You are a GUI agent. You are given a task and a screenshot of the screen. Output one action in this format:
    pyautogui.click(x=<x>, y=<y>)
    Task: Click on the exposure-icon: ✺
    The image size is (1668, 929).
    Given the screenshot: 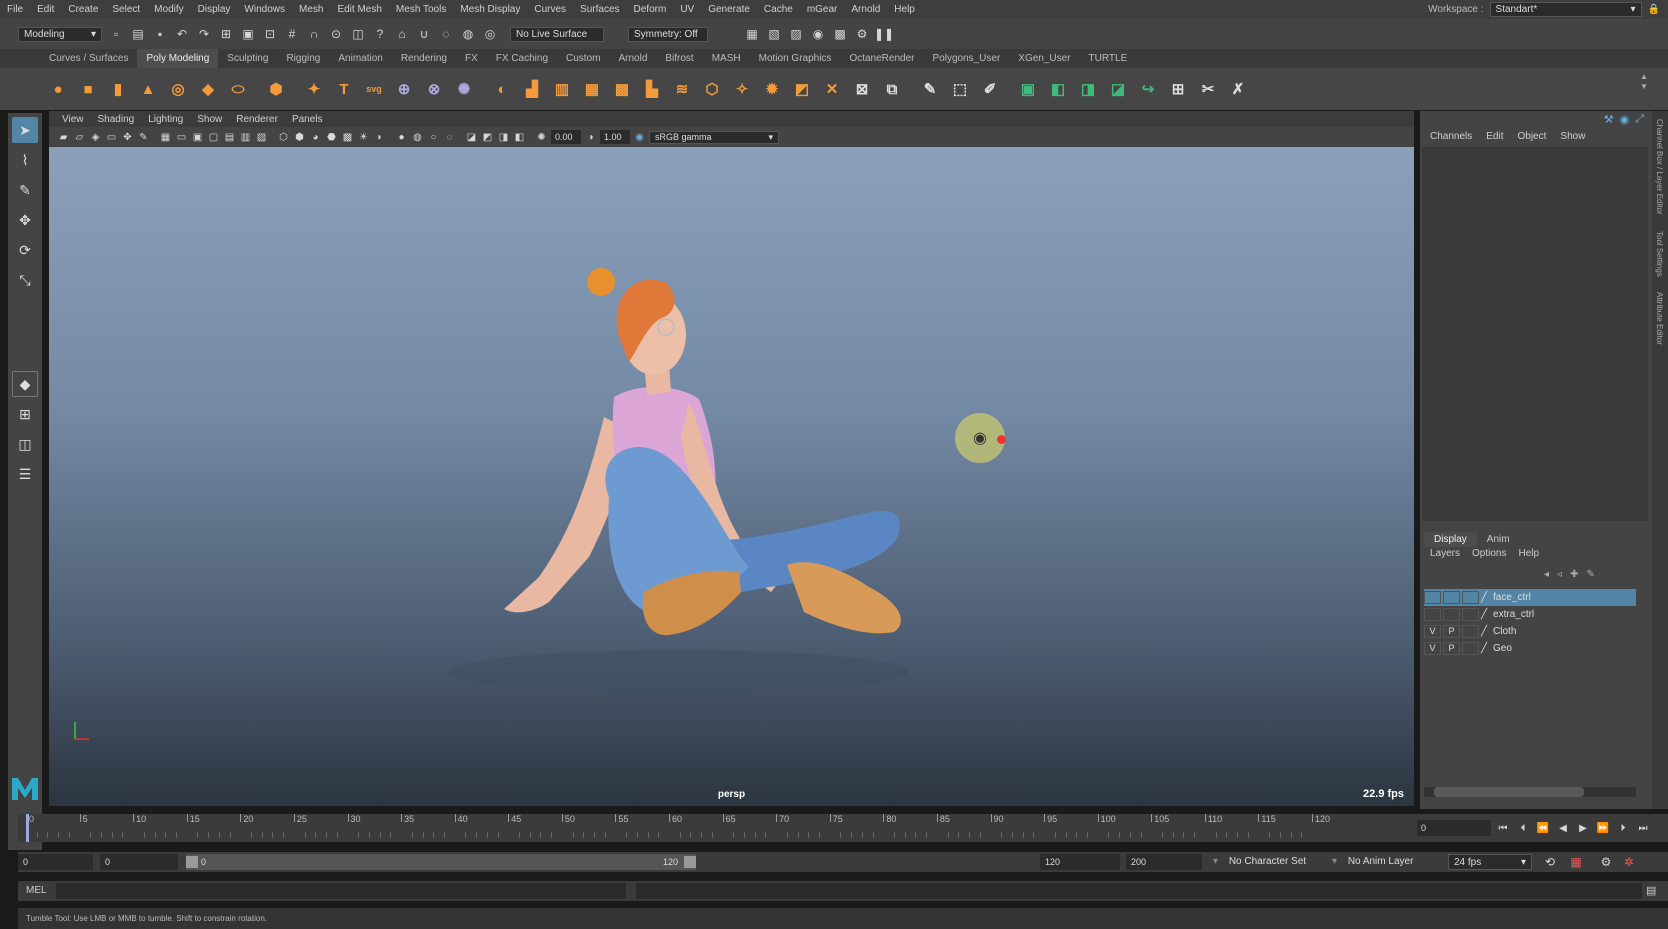 What is the action you would take?
    pyautogui.click(x=541, y=137)
    